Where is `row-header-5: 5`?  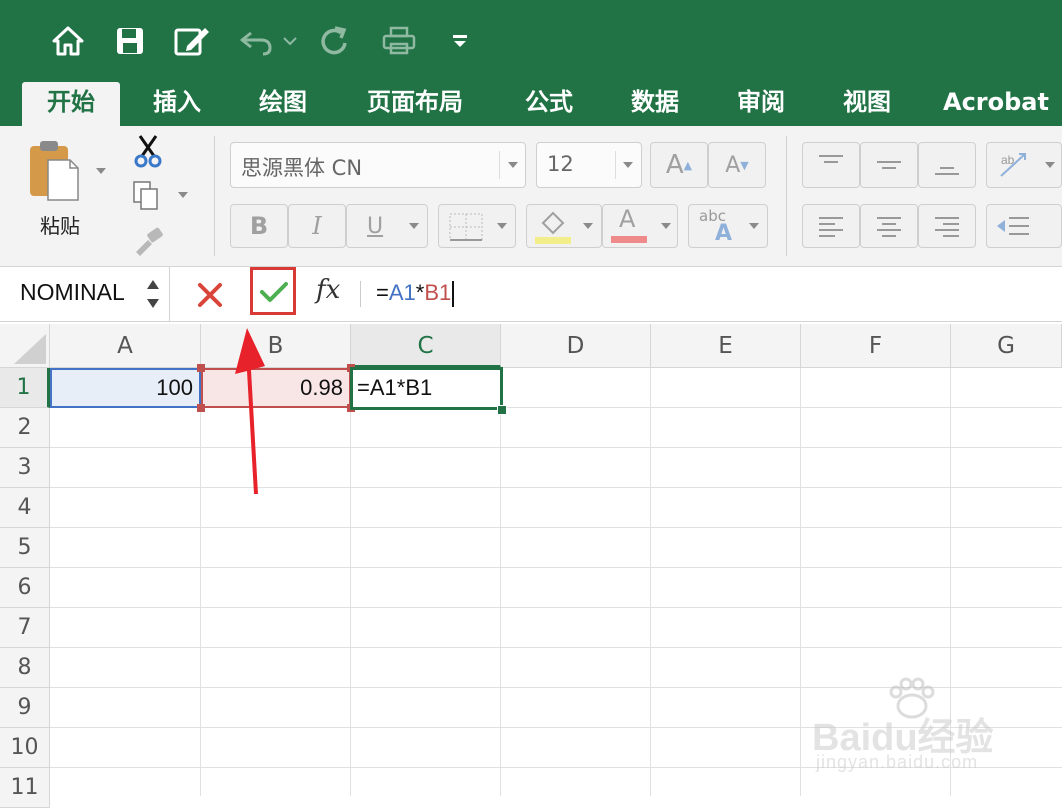 row-header-5: 5 is located at coordinates (25, 548).